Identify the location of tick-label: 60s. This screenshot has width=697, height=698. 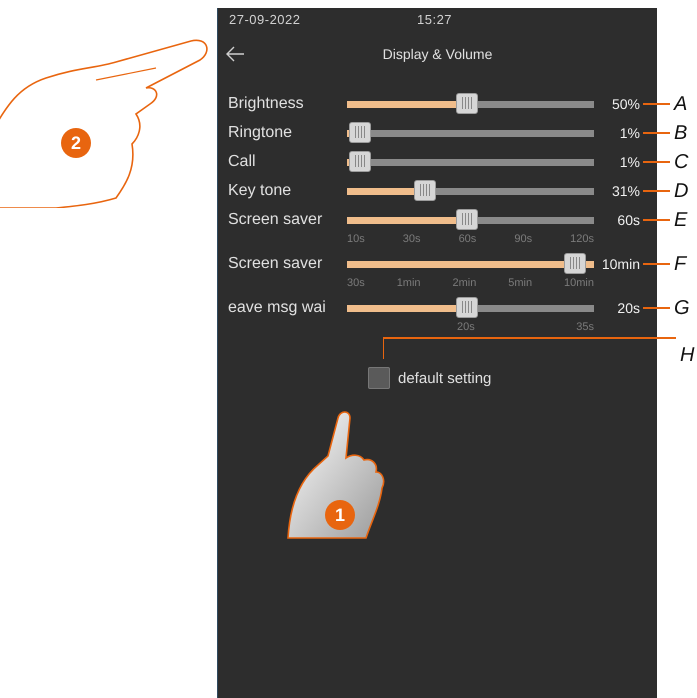
(467, 239).